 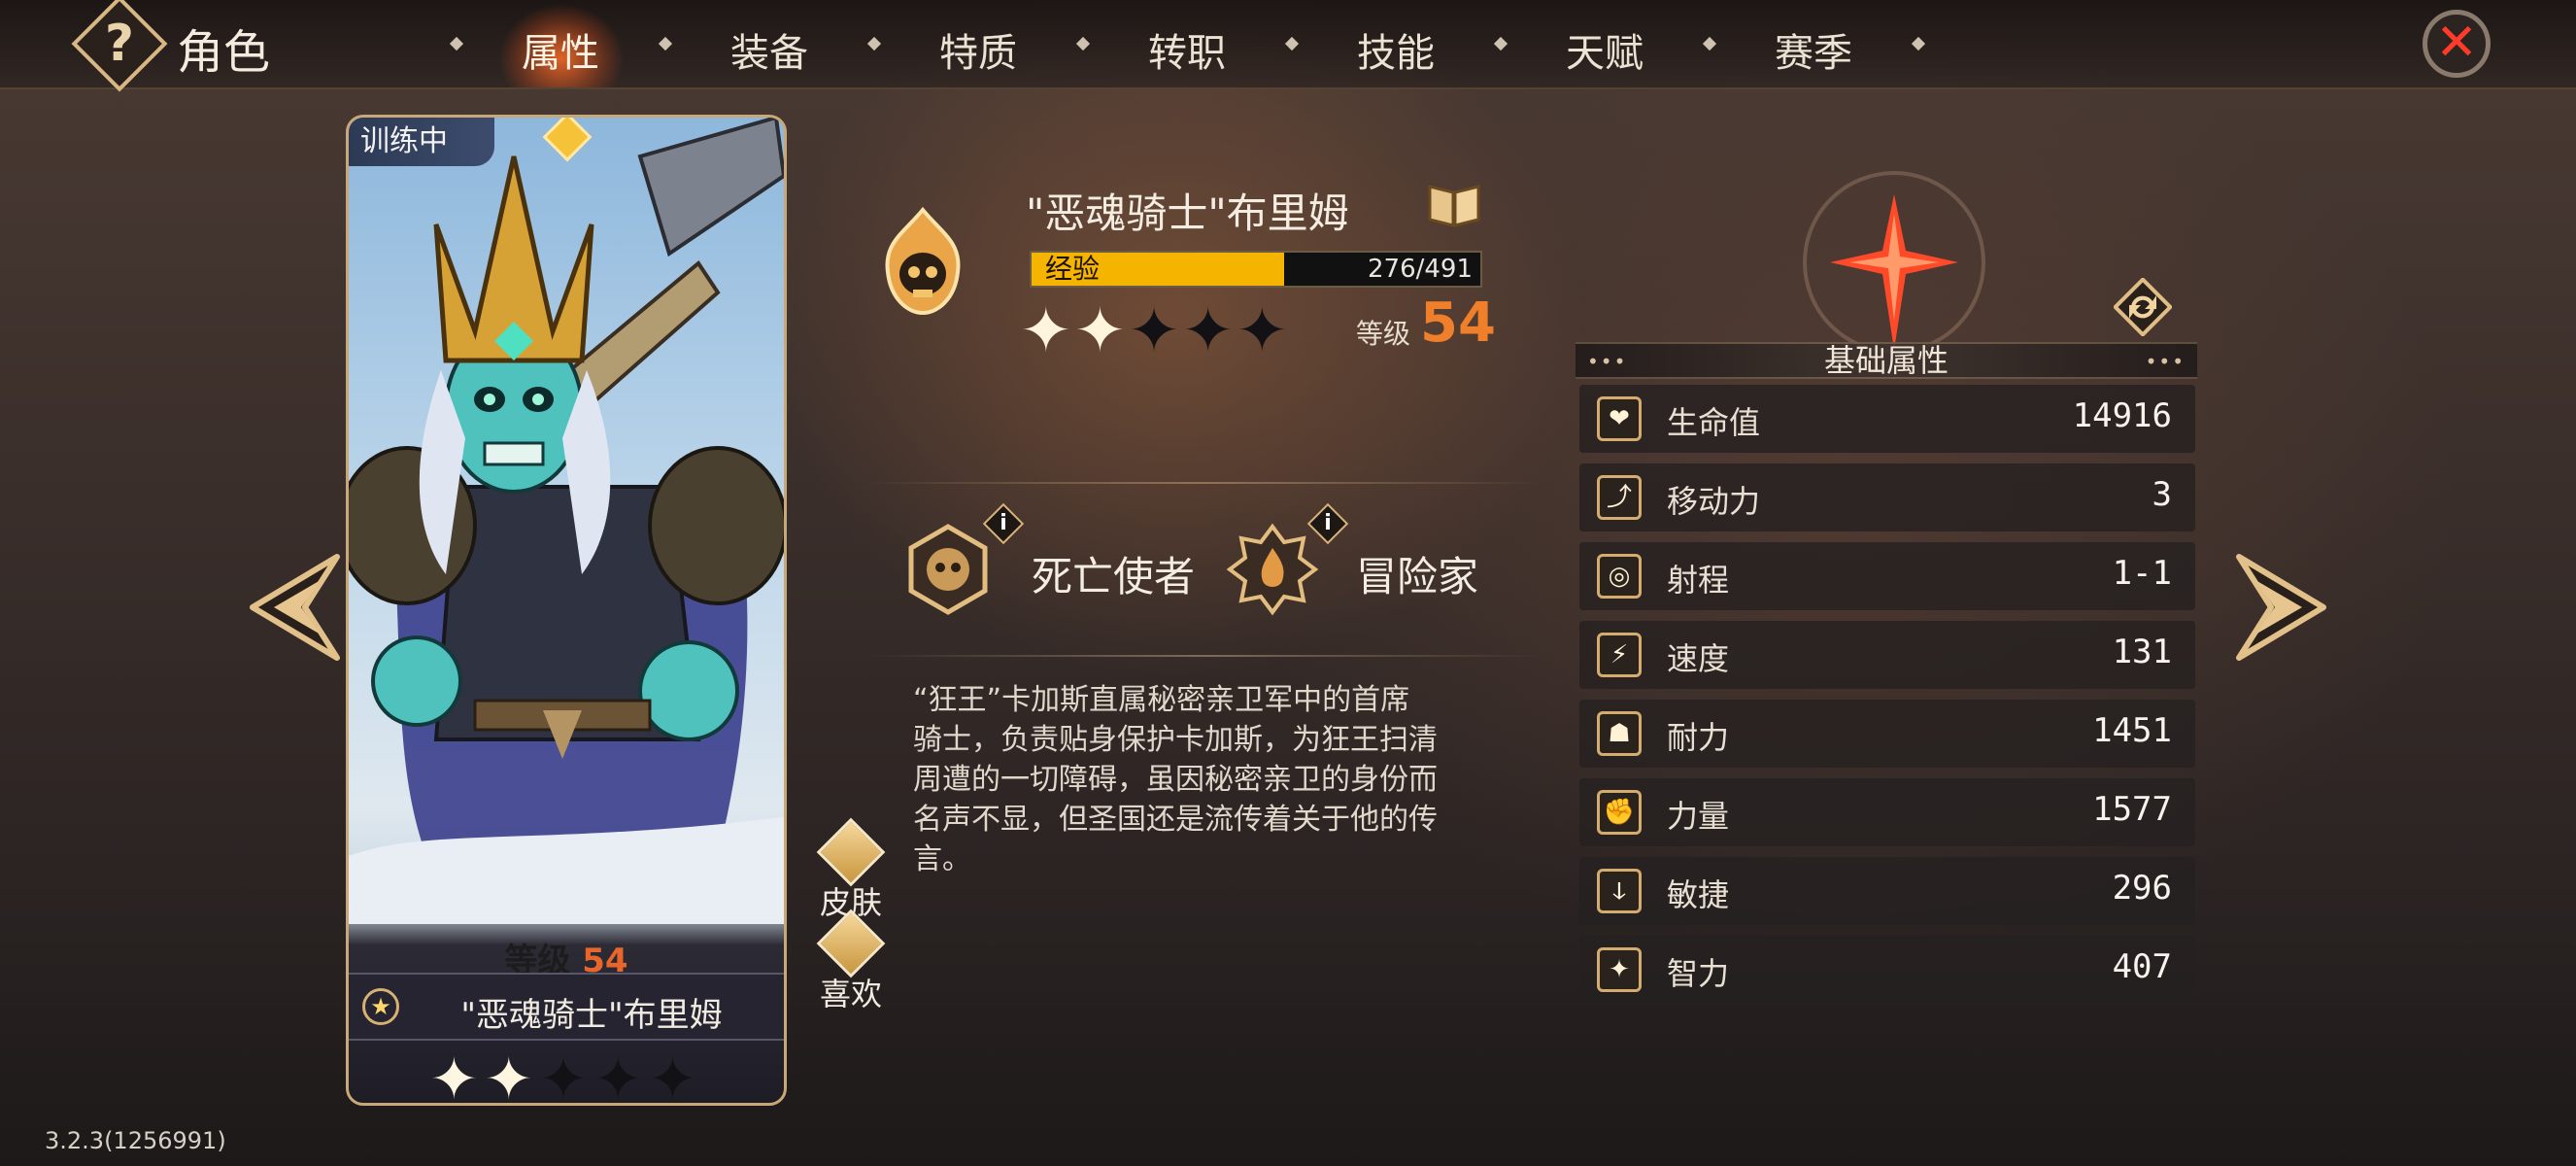 I want to click on star-badge-icon: ★, so click(x=380, y=1006).